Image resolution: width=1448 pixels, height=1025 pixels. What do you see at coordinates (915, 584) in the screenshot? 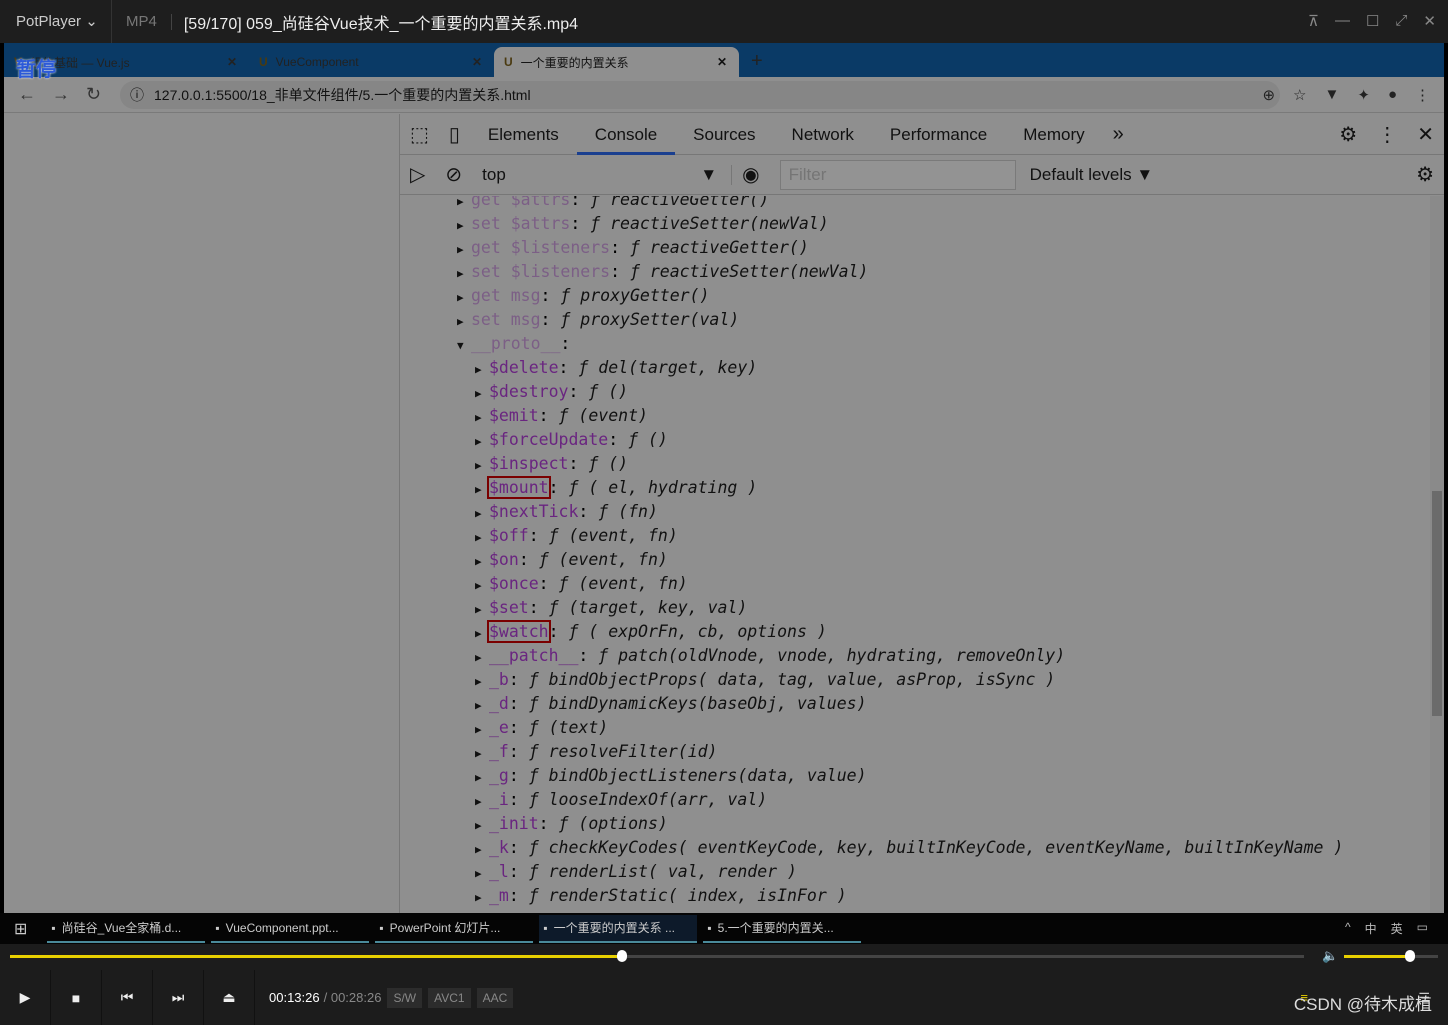
I see `console-property-row: ▶ $once: ƒ (event, fn)` at bounding box center [915, 584].